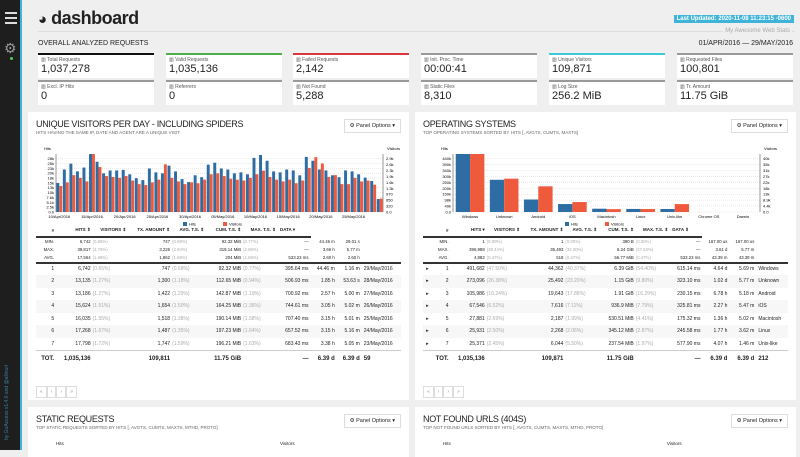  I want to click on y2-tick-label: 1.9k, so click(390, 176).